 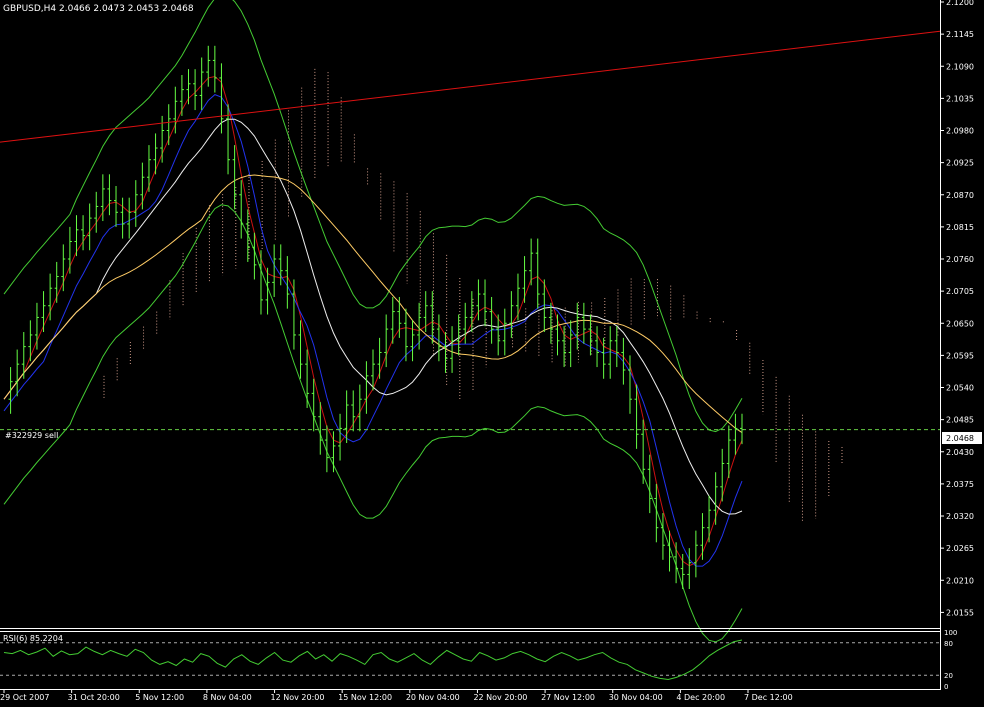 I want to click on order-label: #322929 sell, so click(x=31, y=435).